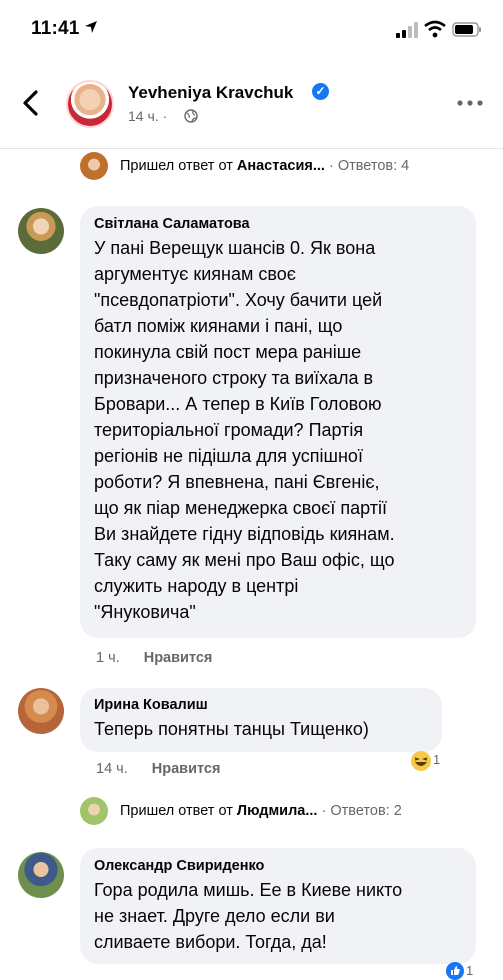 This screenshot has width=503, height=980. I want to click on comment-meta: 1 ч. Нравится, so click(154, 658).